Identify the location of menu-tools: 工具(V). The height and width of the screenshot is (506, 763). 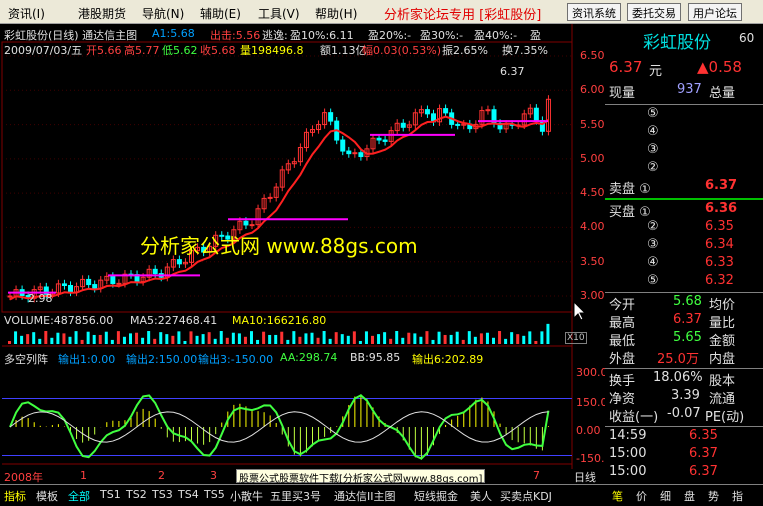
(279, 13).